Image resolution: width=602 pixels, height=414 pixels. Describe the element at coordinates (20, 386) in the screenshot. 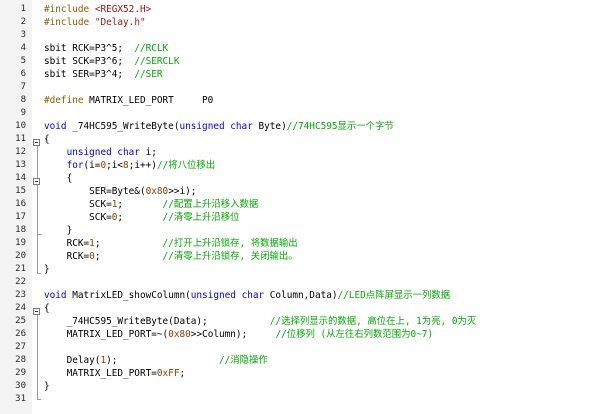

I see `line-number: 30` at that location.